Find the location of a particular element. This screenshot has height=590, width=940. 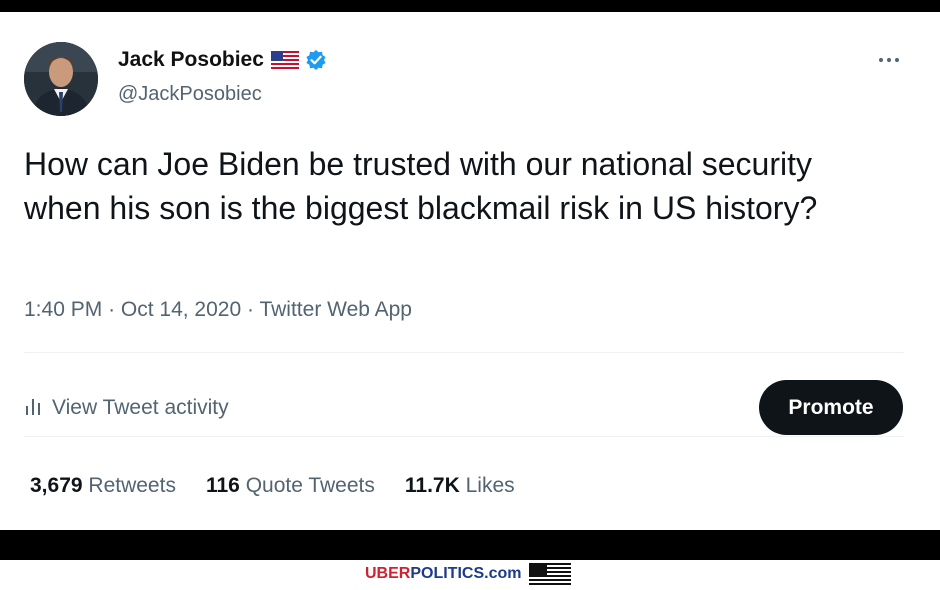

quote-tweets-stat: 116 Quote Tweets is located at coordinates (290, 486).